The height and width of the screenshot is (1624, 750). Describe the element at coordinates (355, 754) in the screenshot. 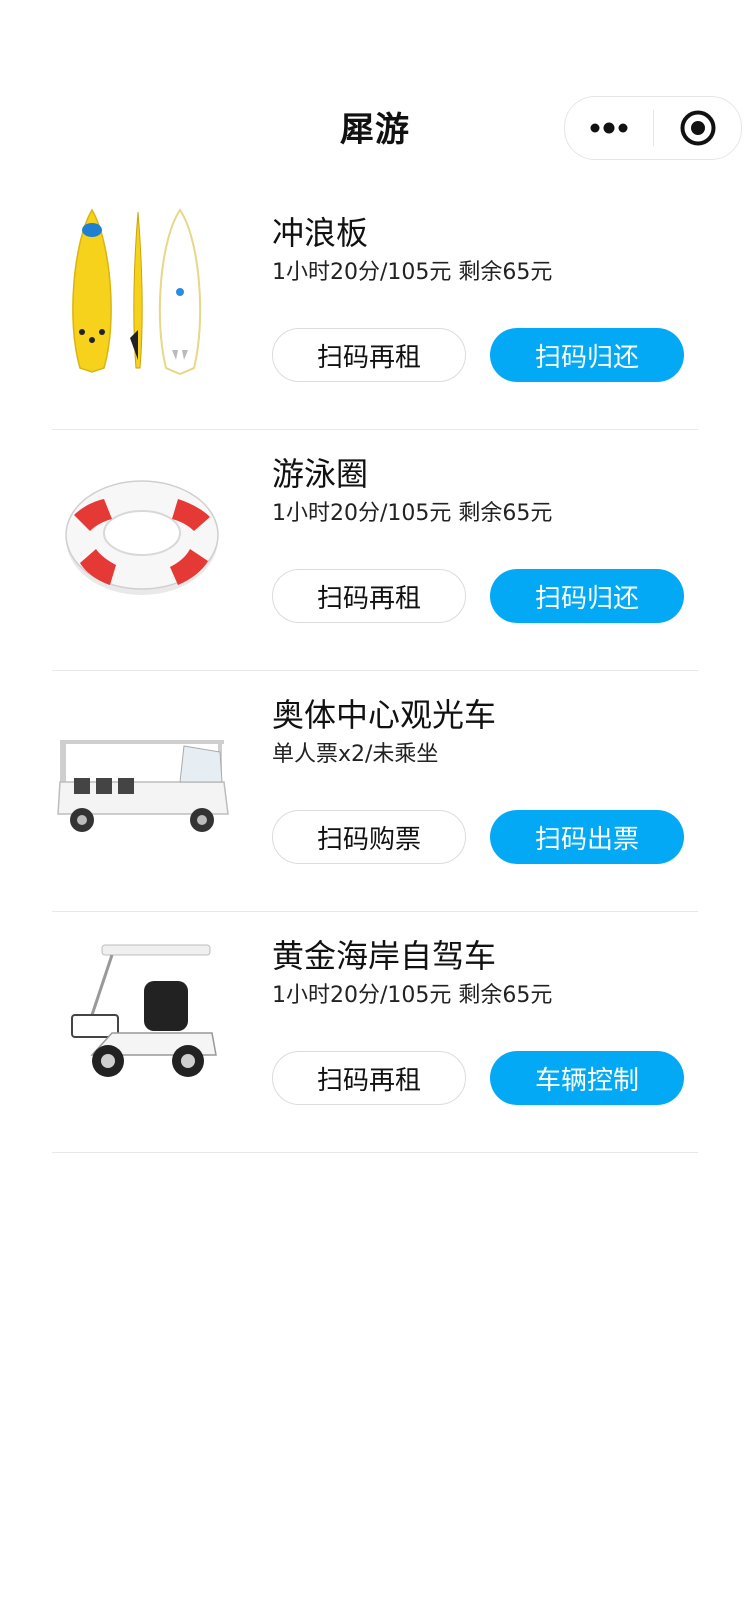

I see `item-desc: 单人票x2/未乘坐` at that location.